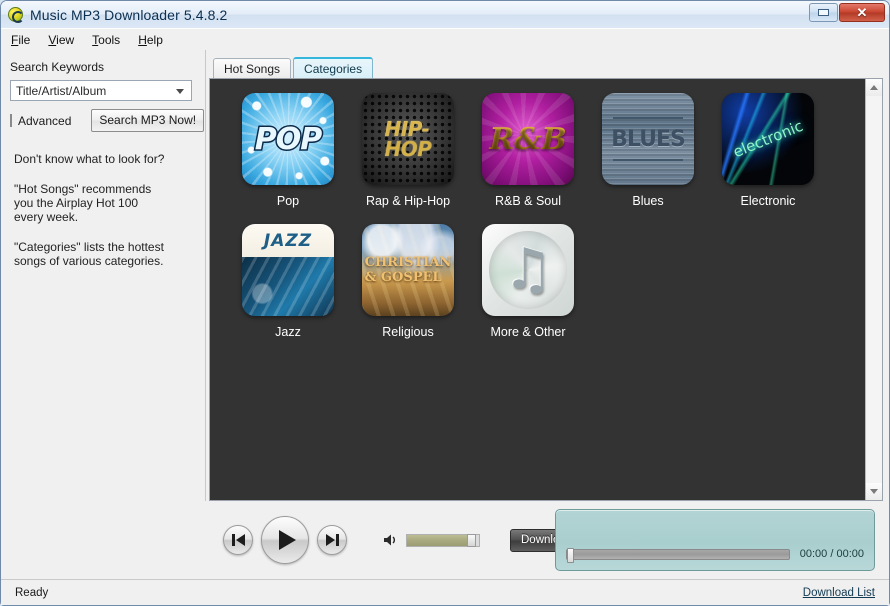  I want to click on category-art-text-jazz: JAZZ, so click(288, 240).